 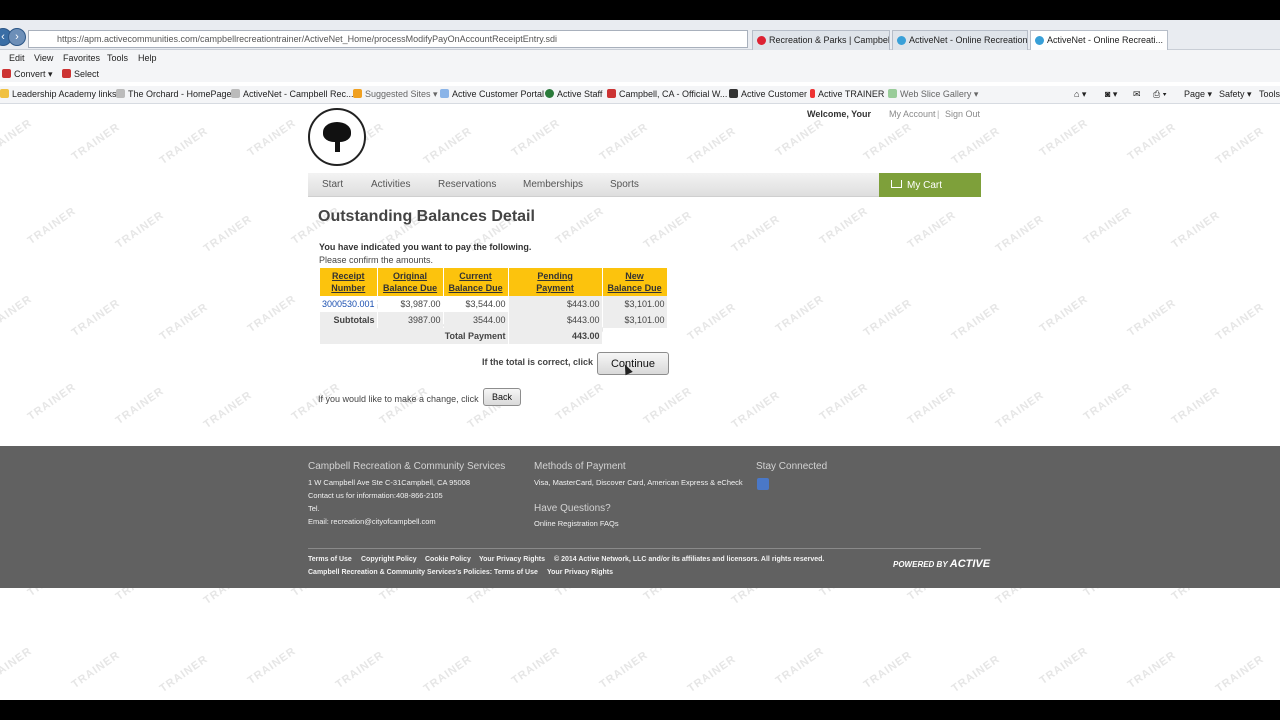 I want to click on cell-pending: $443.00, so click(x=555, y=304).